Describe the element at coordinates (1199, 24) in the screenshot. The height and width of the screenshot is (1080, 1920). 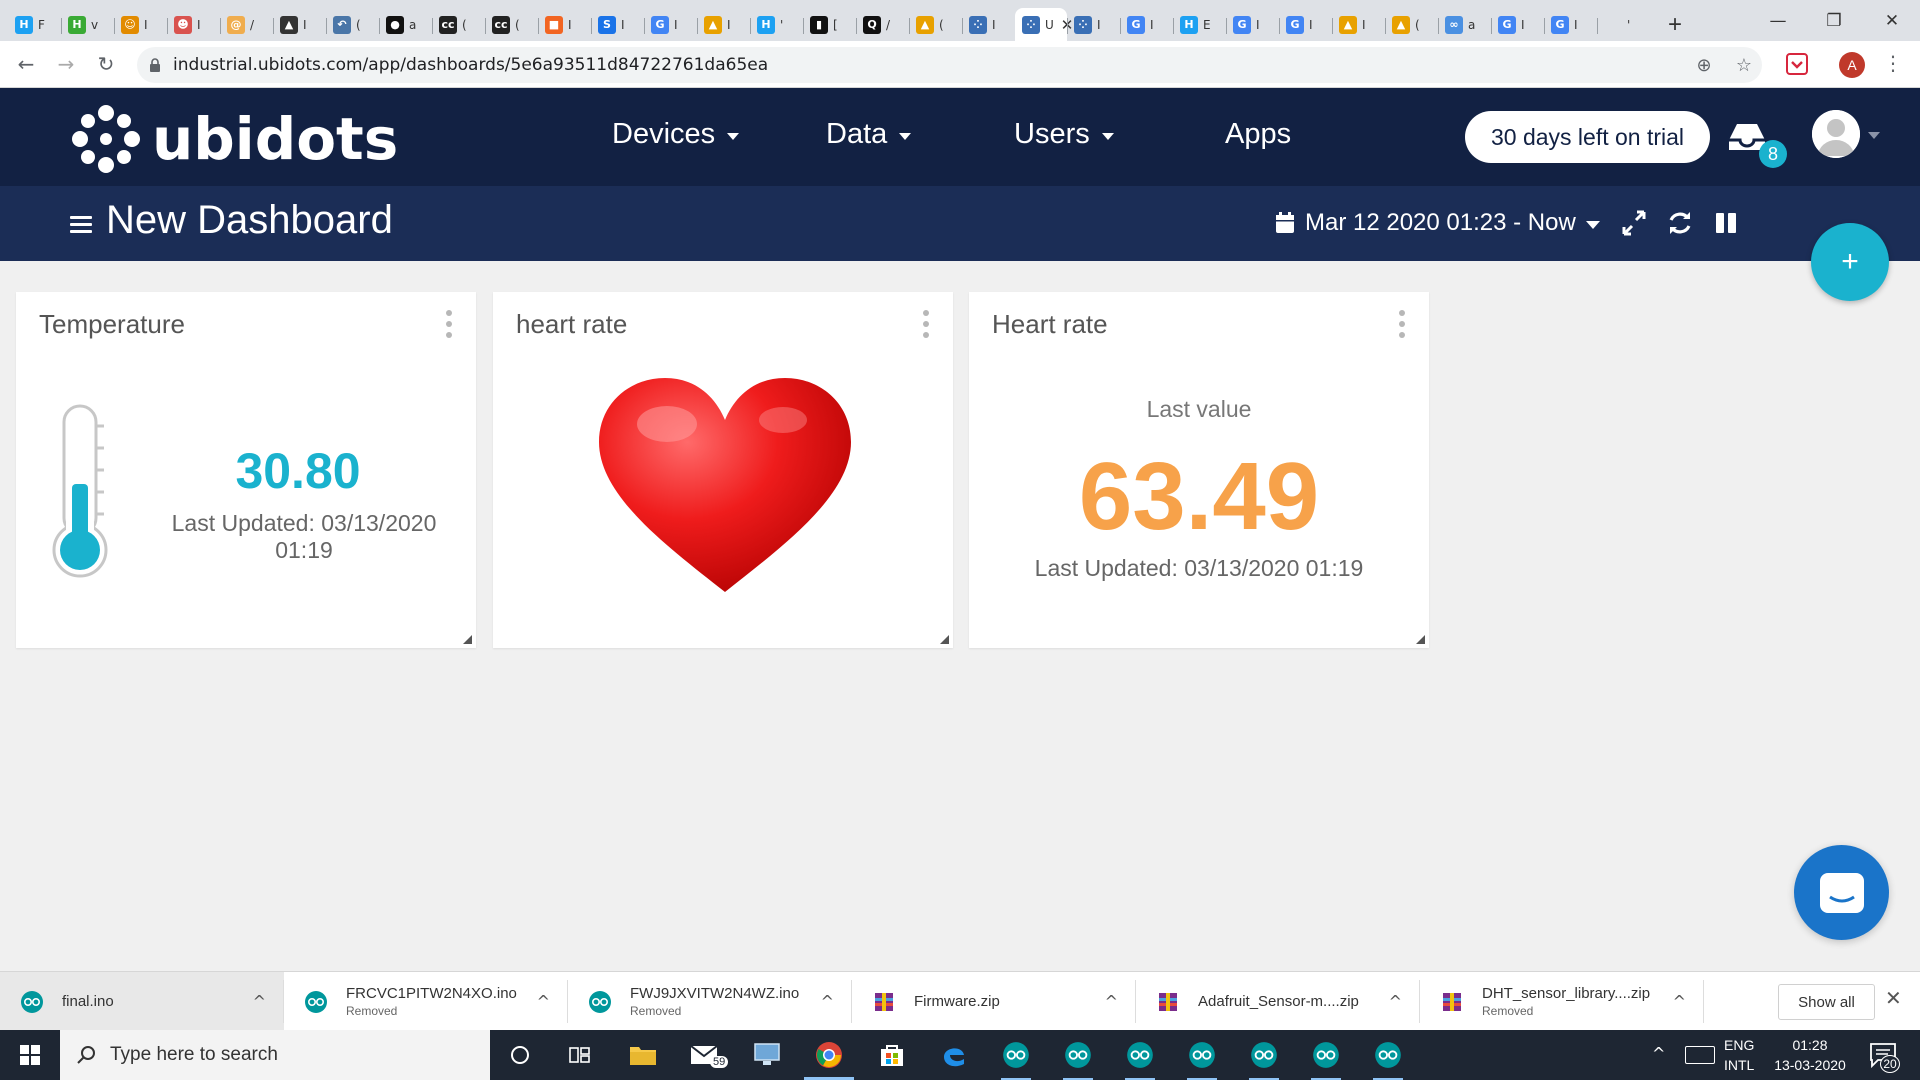
I see `browser-tab: HE` at that location.